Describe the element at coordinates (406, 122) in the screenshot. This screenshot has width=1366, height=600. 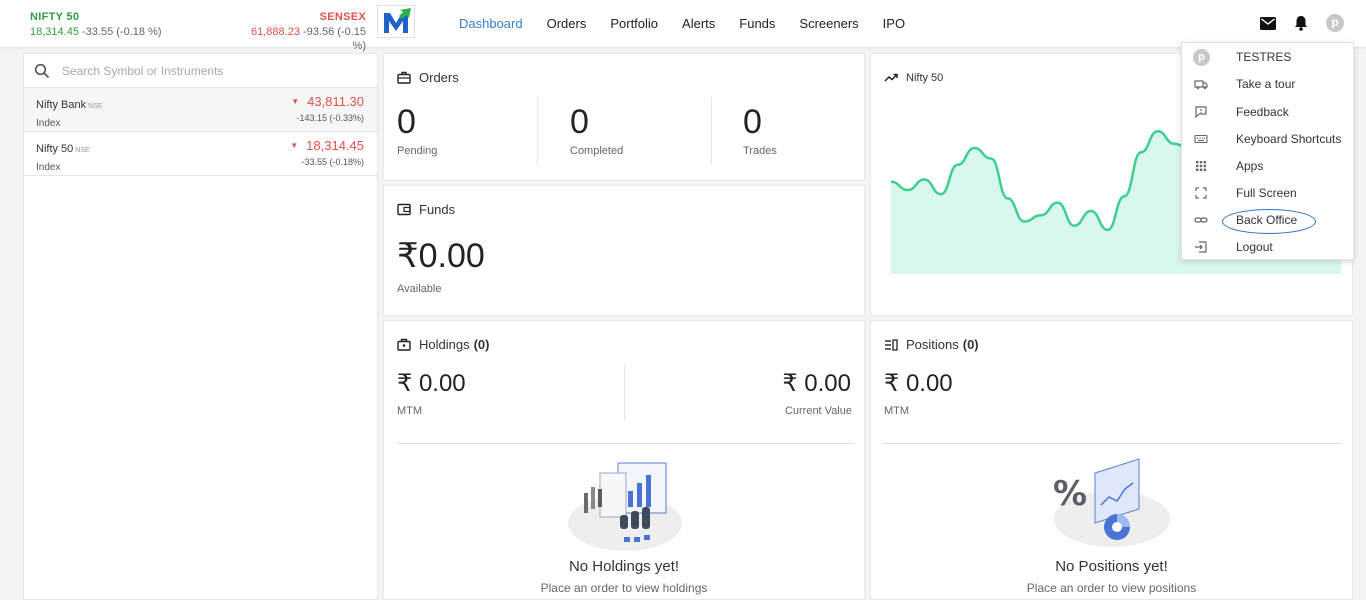
I see `orders-pending-count: 0` at that location.